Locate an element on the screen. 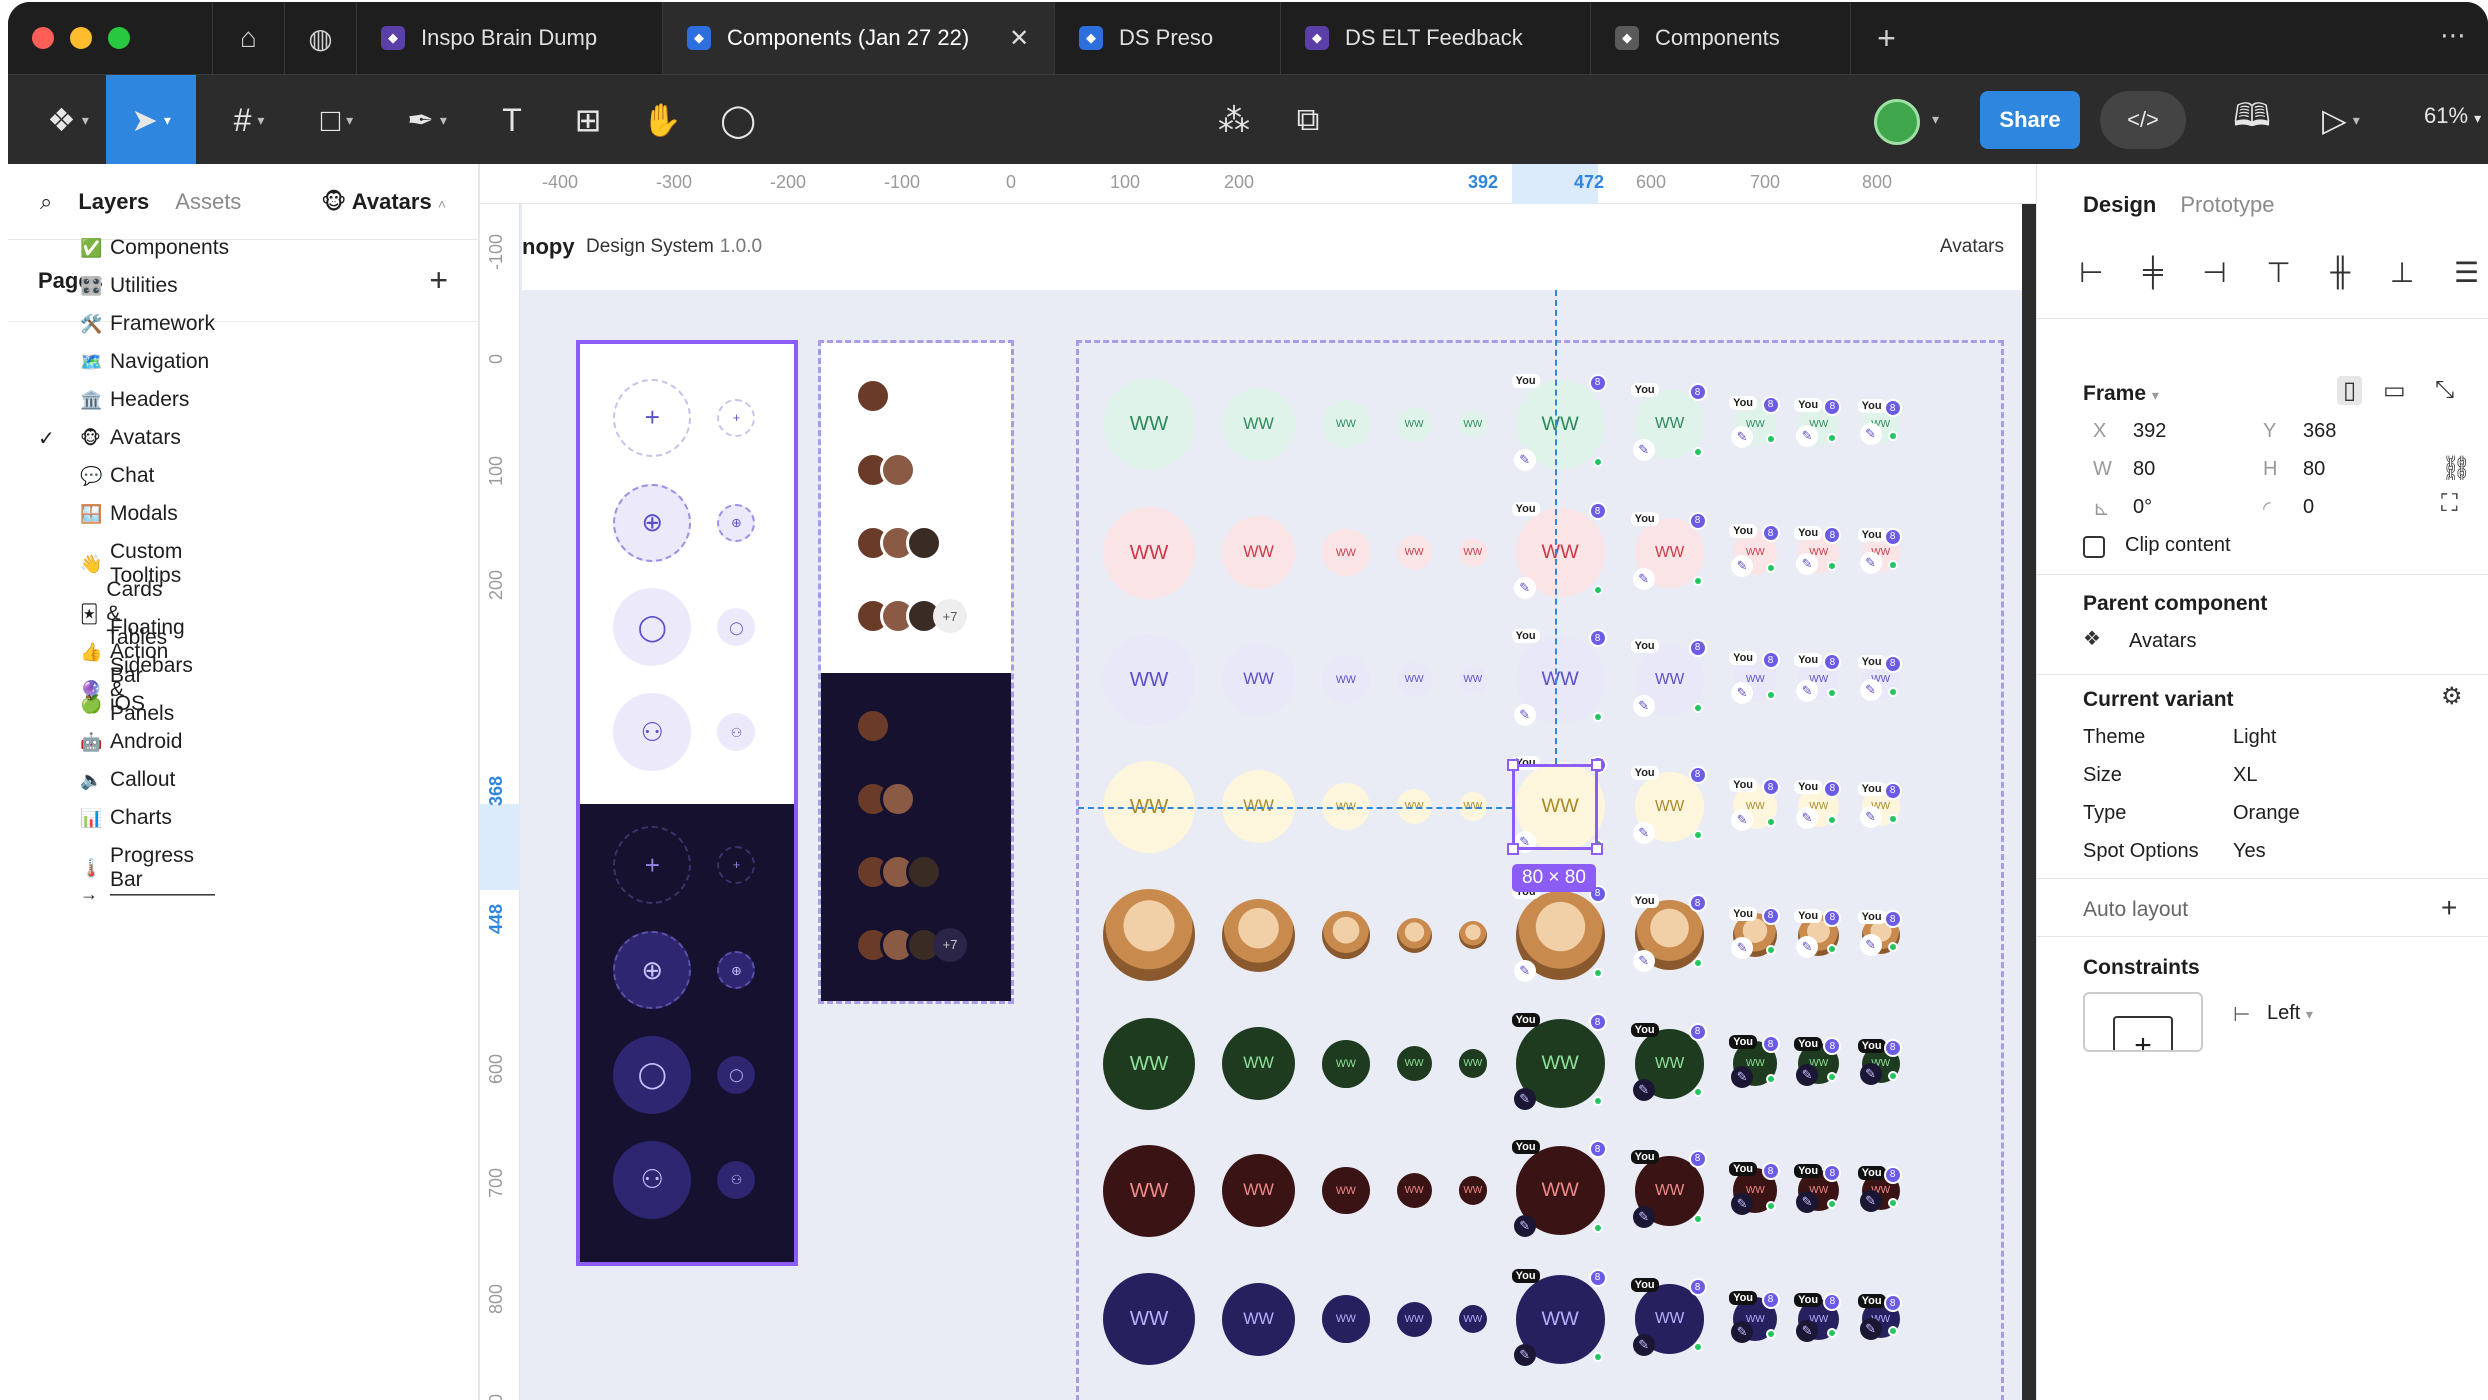 This screenshot has height=1400, width=2488. tab-components: ◆ Components is located at coordinates (1720, 38).